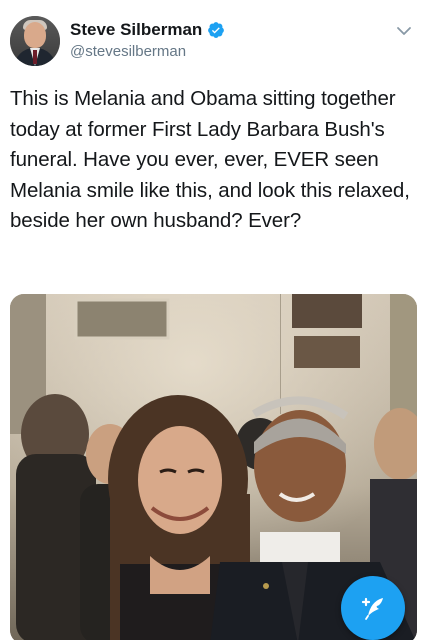 Image resolution: width=427 pixels, height=640 pixels. What do you see at coordinates (136, 30) in the screenshot?
I see `author-name: Steve Silberman` at bounding box center [136, 30].